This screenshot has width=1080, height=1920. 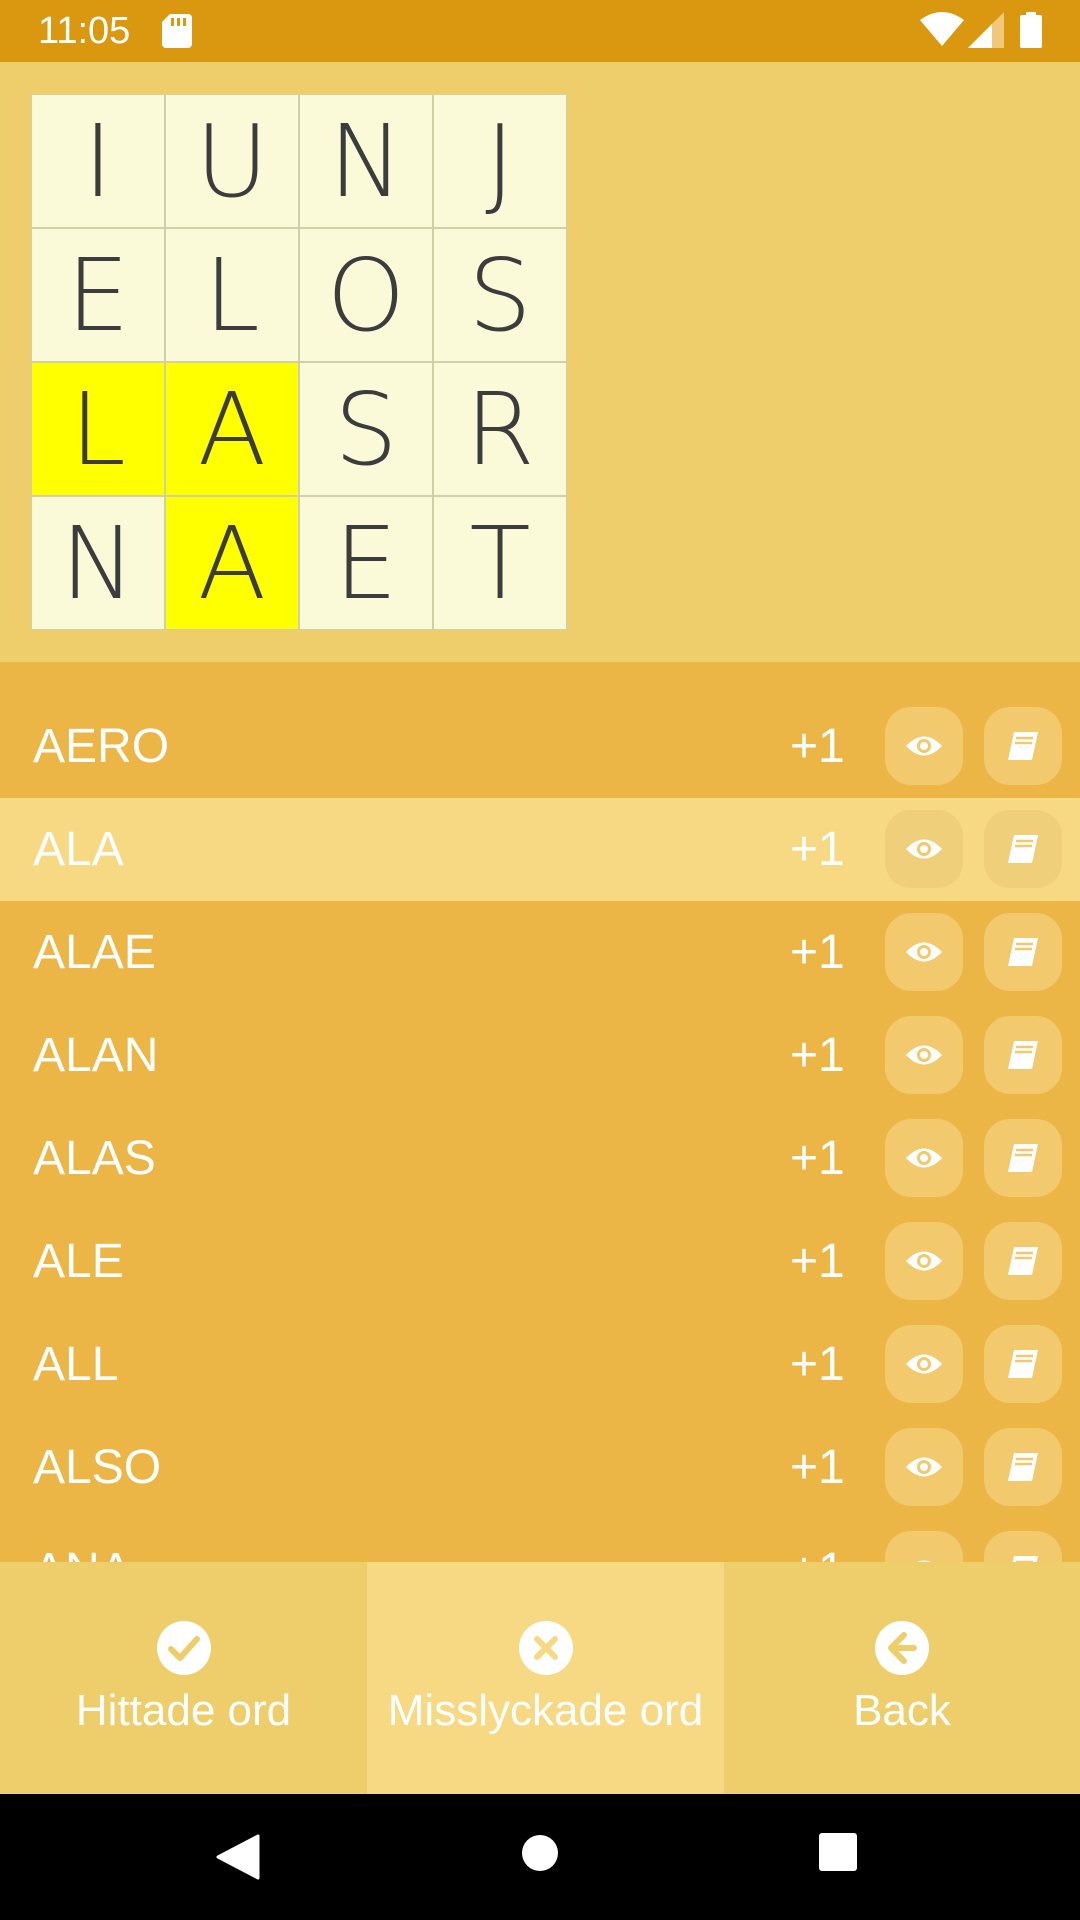 I want to click on word-label: ALAE, so click(x=94, y=952).